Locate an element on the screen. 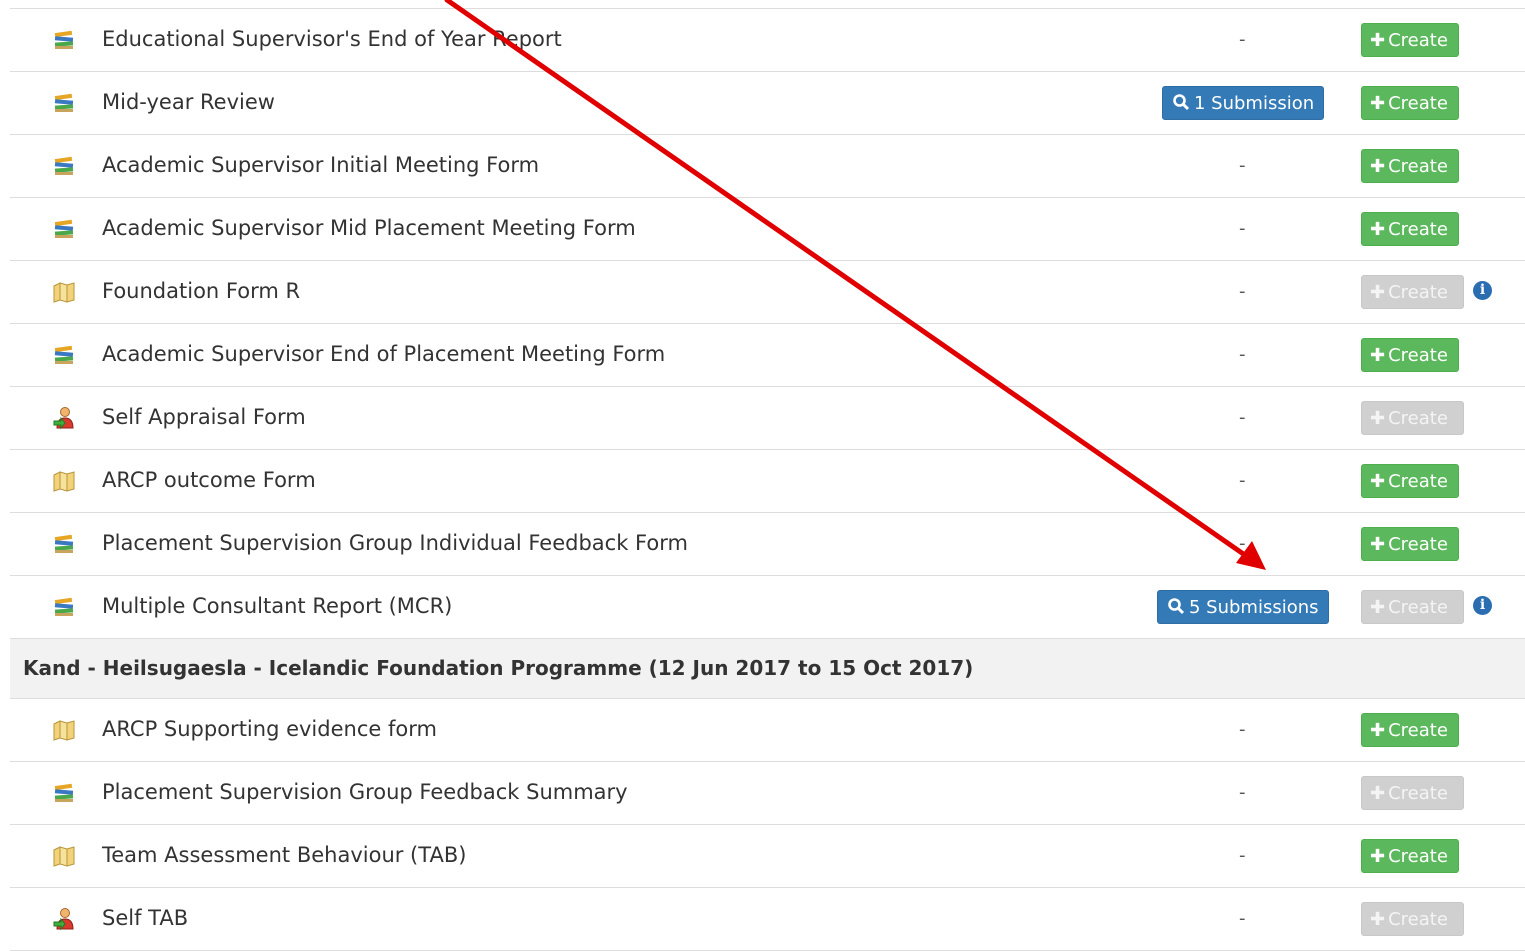  form-name: Self Appraisal Form is located at coordinates (204, 417).